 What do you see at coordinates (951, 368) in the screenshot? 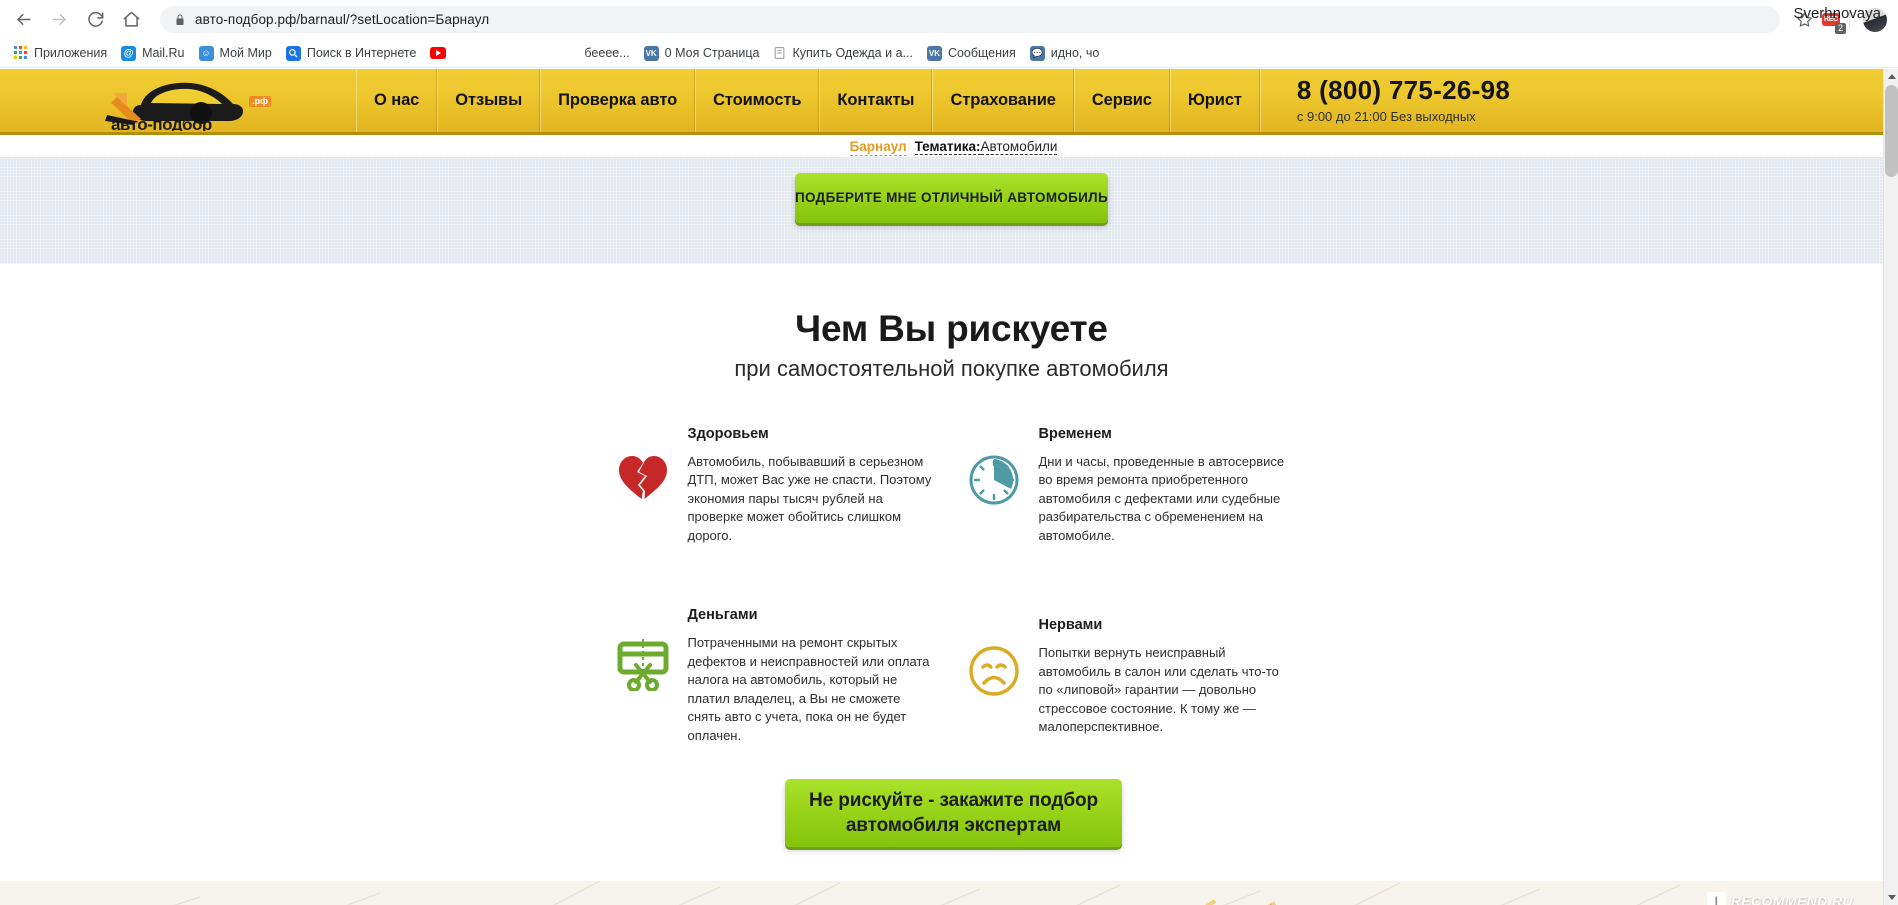
I see `section-subtitle: при самостоятельной покупке автомобиля` at bounding box center [951, 368].